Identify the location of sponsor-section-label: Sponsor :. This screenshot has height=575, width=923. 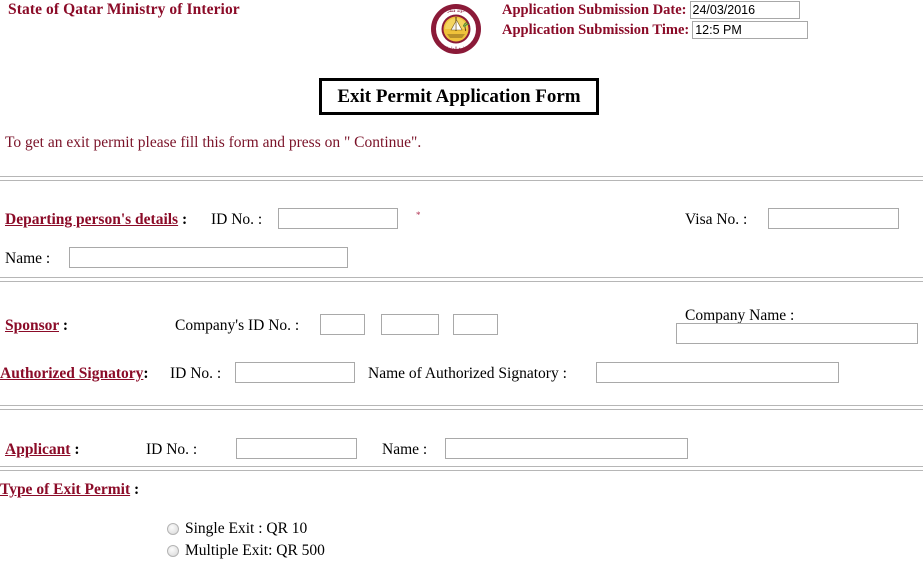
(36, 326).